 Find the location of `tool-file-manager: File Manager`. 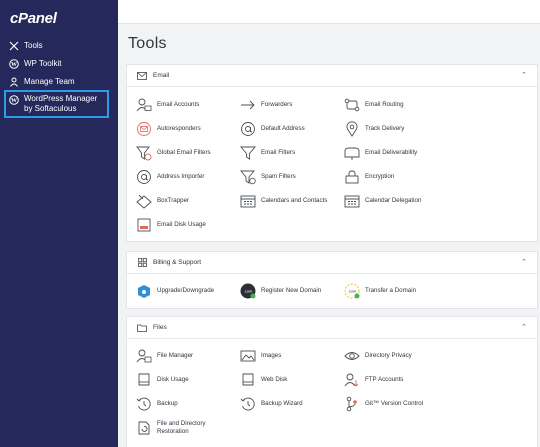

tool-file-manager: File Manager is located at coordinates (164, 356).